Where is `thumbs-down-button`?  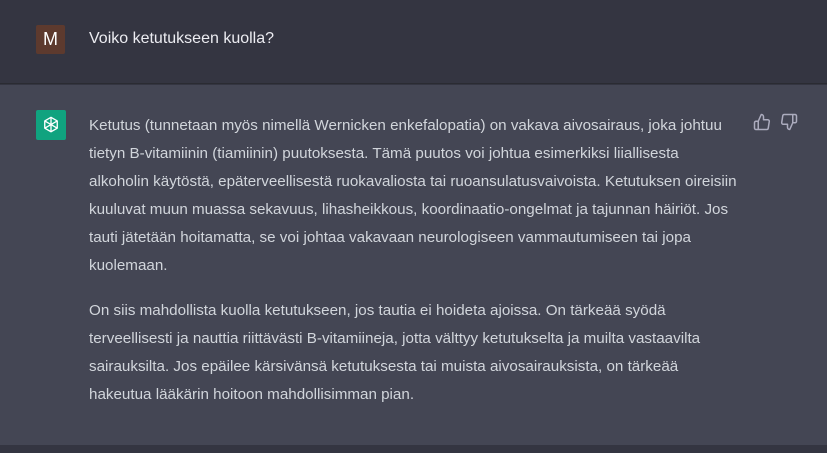
thumbs-down-button is located at coordinates (789, 122).